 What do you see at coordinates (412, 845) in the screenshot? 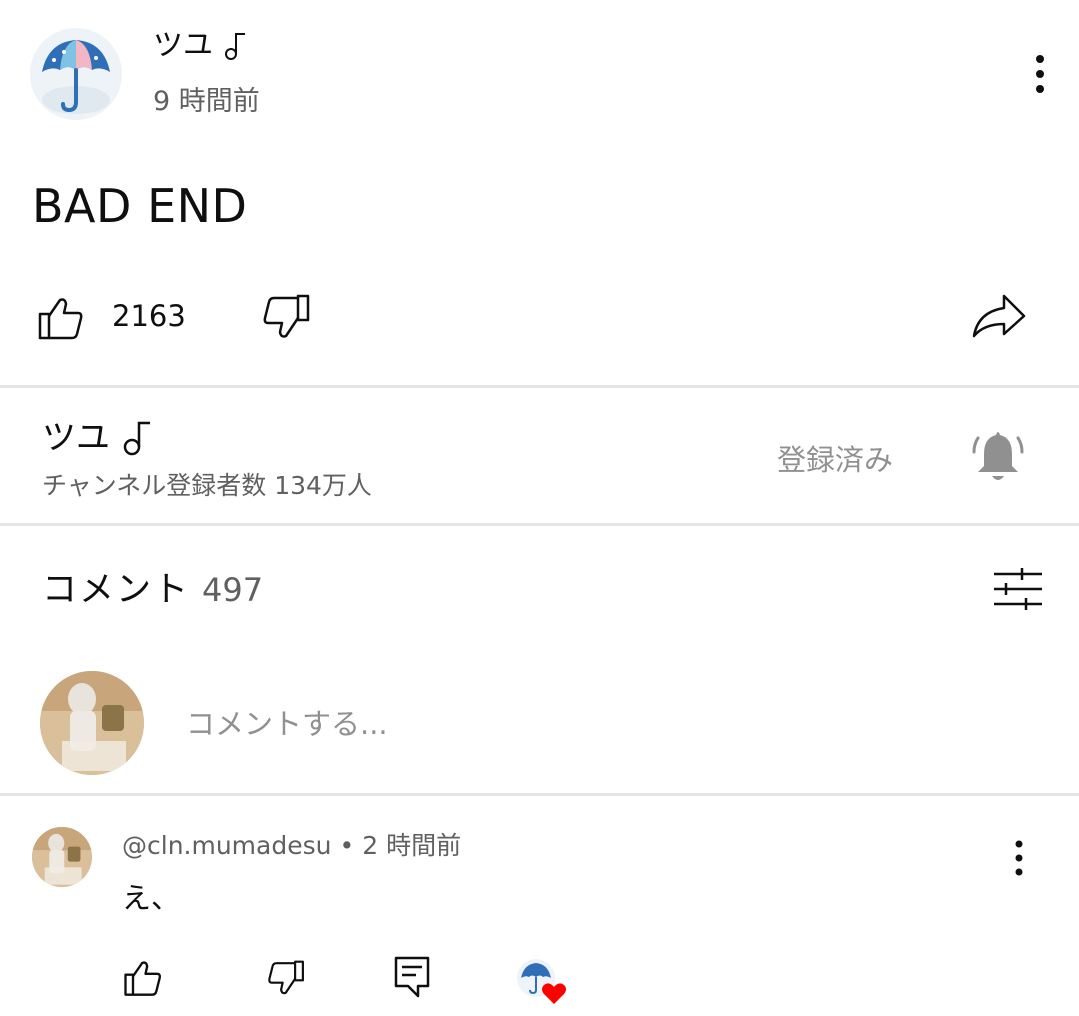
I see `comment-timestamp: 2 時間前` at bounding box center [412, 845].